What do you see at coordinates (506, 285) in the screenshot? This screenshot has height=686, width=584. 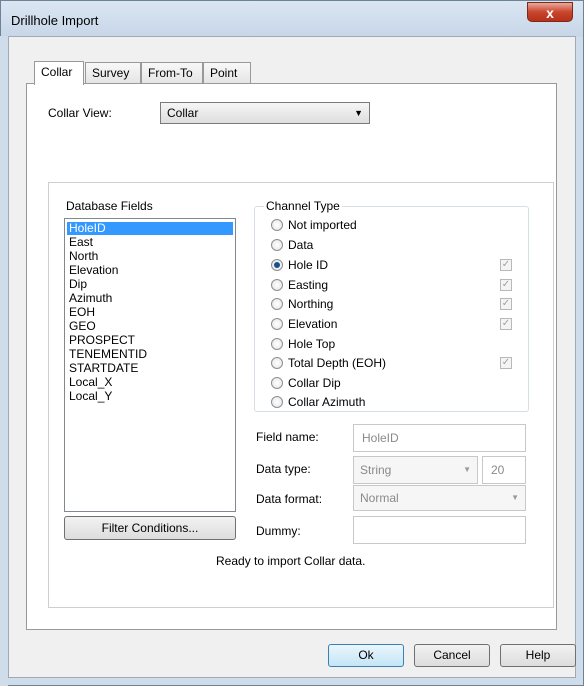 I see `checkbox-easting: ✓` at bounding box center [506, 285].